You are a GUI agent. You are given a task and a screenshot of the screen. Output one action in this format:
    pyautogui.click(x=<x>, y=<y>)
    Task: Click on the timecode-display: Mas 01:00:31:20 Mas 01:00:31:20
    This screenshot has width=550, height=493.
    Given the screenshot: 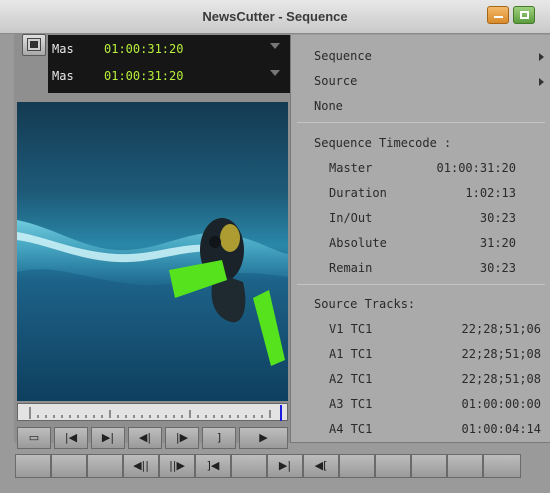 What is the action you would take?
    pyautogui.click(x=169, y=64)
    